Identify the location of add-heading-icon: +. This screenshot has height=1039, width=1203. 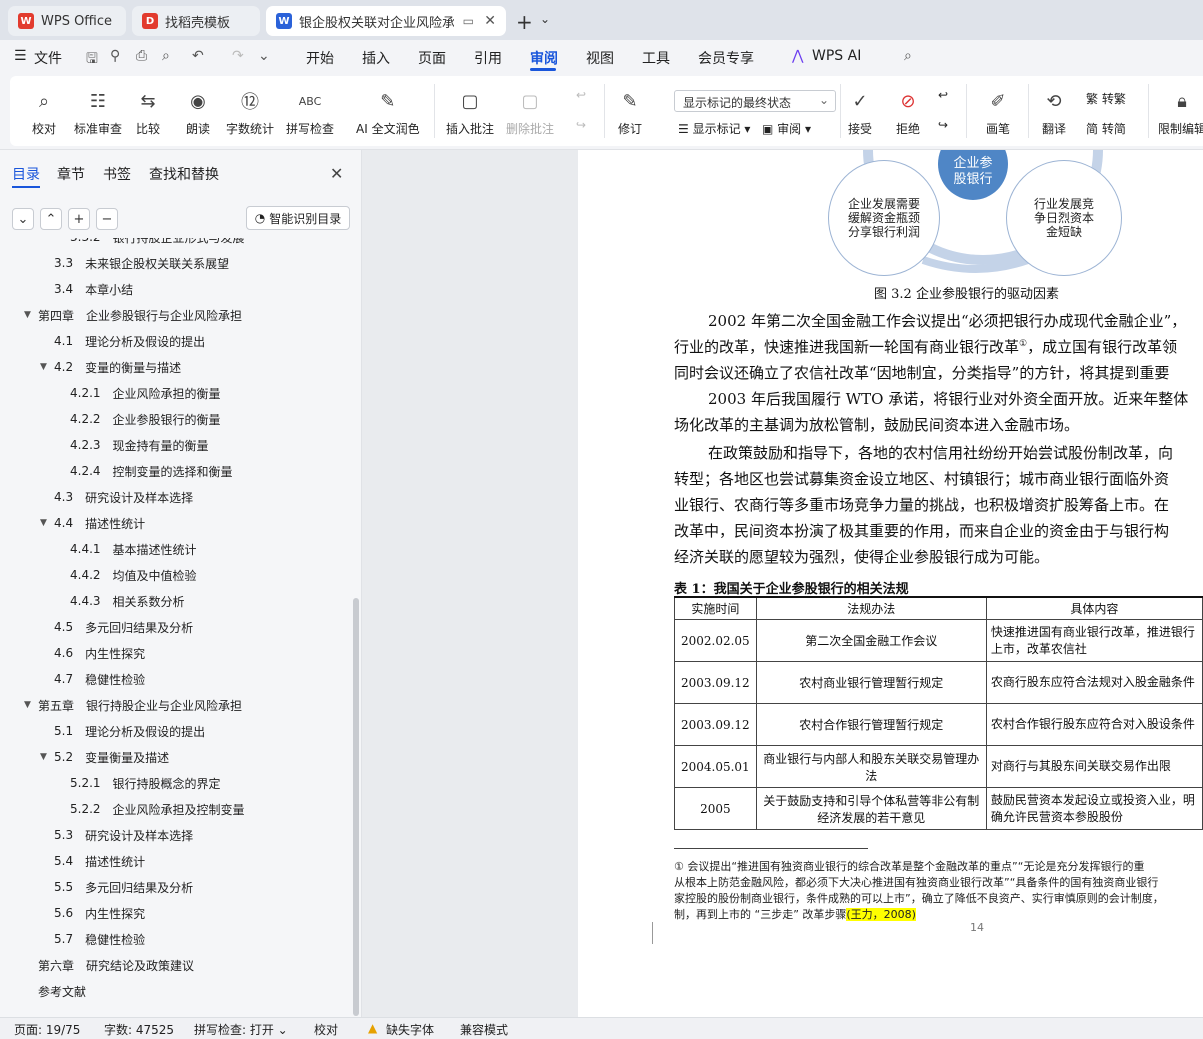
(79, 219).